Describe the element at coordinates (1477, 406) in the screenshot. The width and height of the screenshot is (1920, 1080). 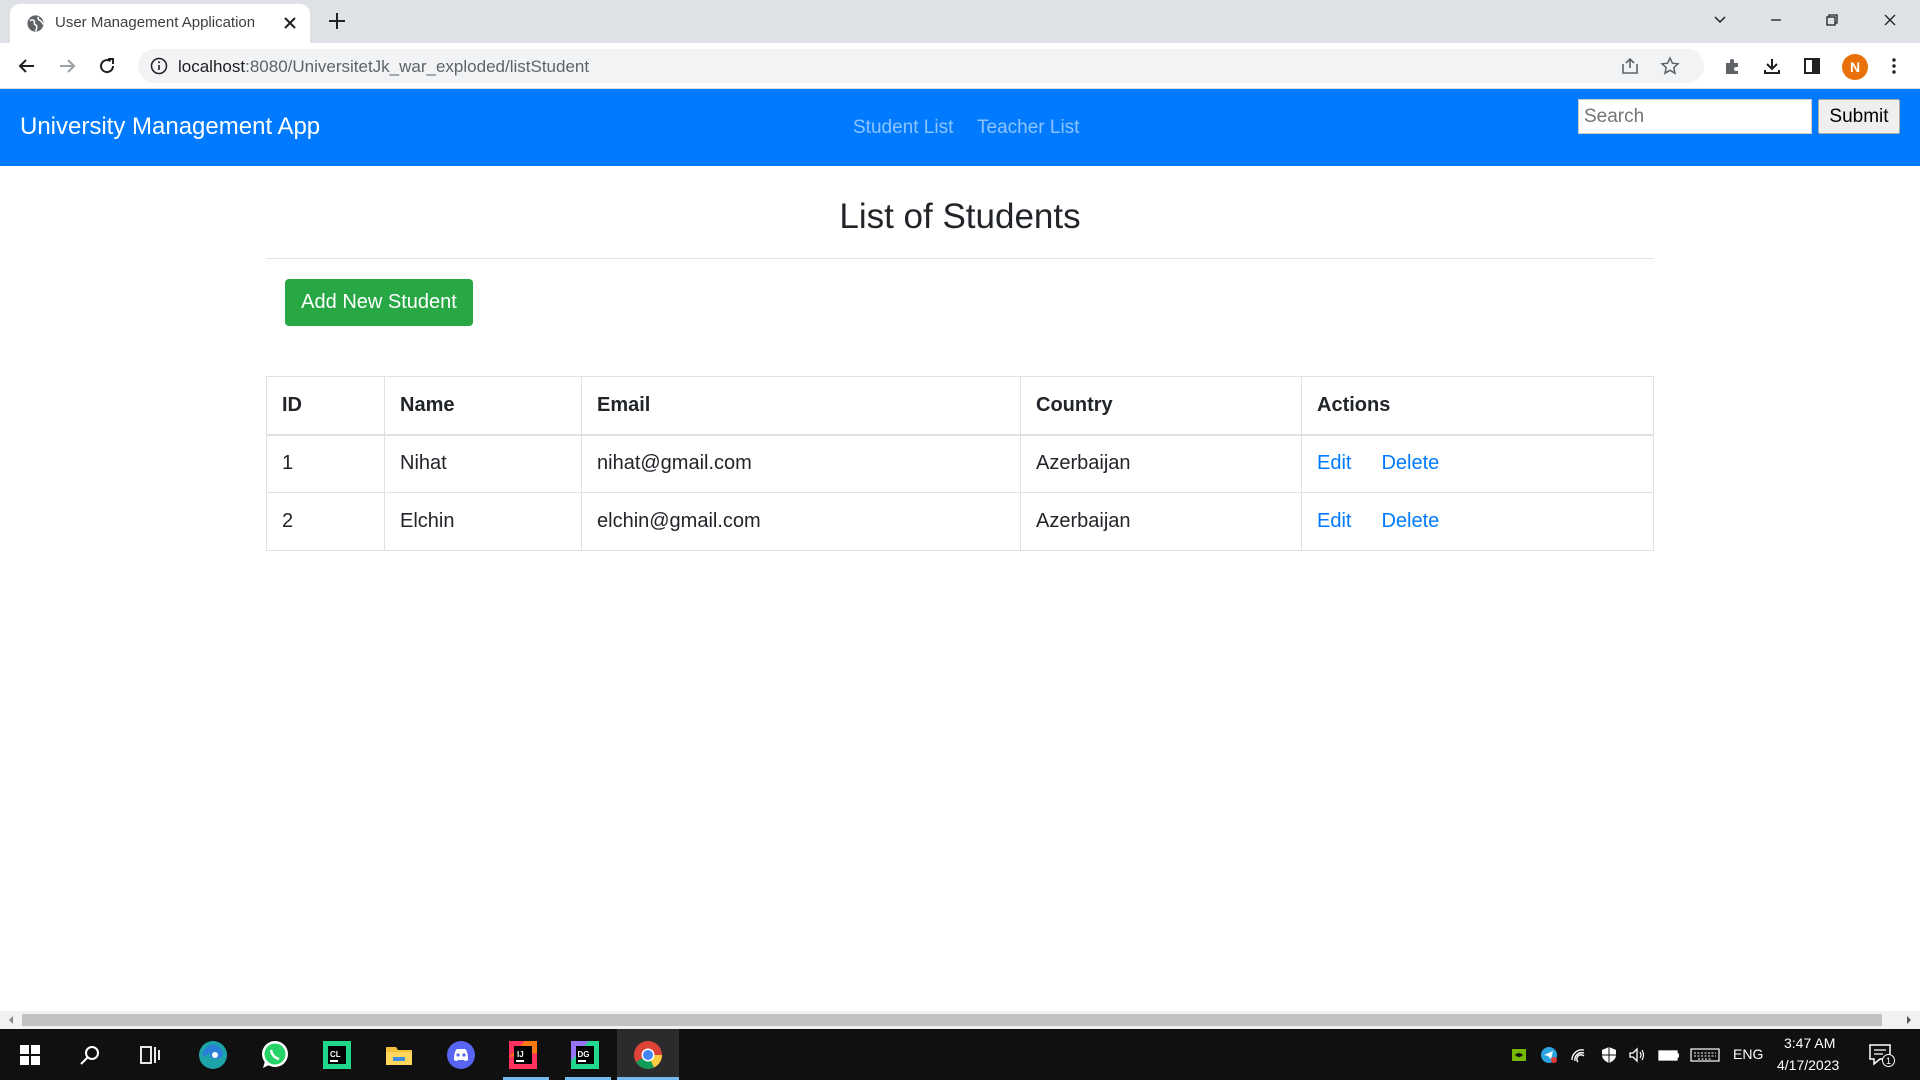
I see `column-header-actions: Actions` at that location.